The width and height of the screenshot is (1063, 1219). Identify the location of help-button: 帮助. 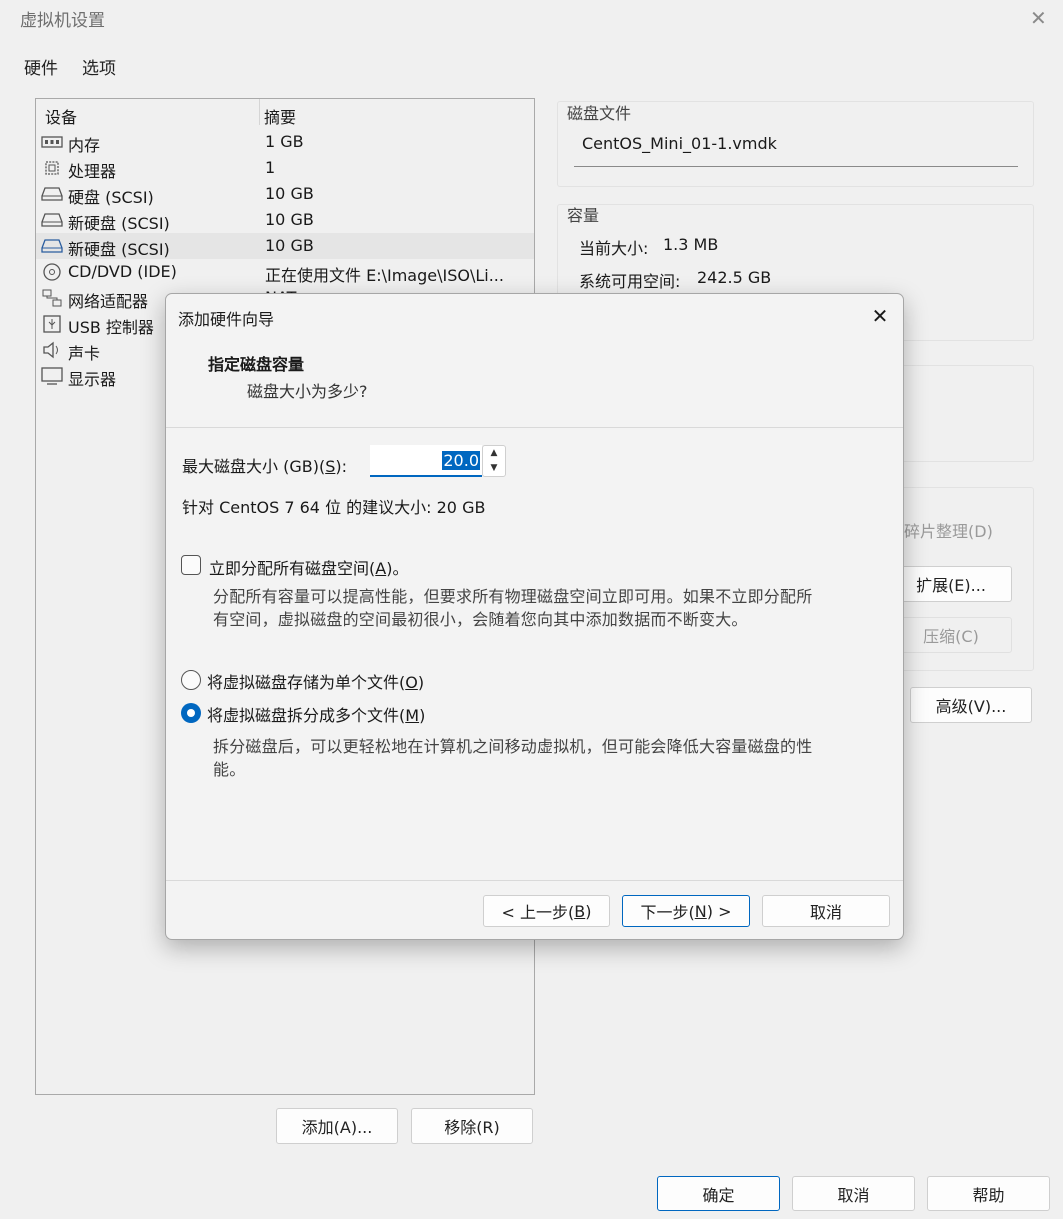
(988, 1193).